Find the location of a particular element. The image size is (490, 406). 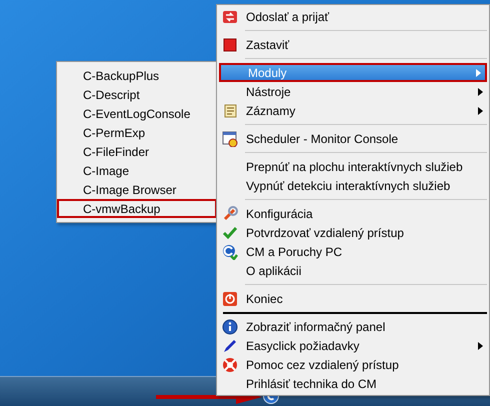

menu-item: Scheduler - Monitor Console is located at coordinates (353, 138).